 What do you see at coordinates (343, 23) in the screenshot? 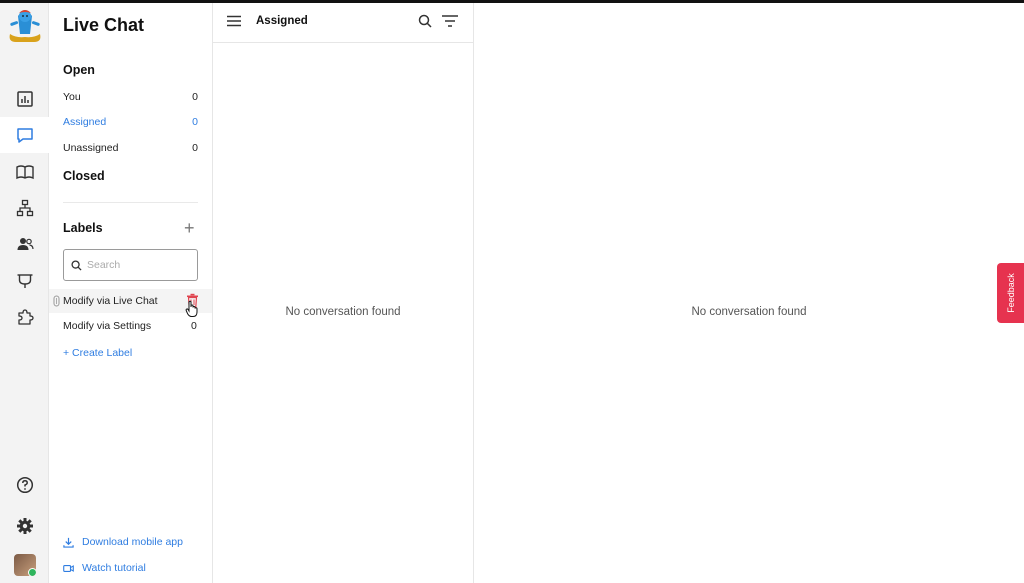
I see `conversation-list-header: Assigned` at bounding box center [343, 23].